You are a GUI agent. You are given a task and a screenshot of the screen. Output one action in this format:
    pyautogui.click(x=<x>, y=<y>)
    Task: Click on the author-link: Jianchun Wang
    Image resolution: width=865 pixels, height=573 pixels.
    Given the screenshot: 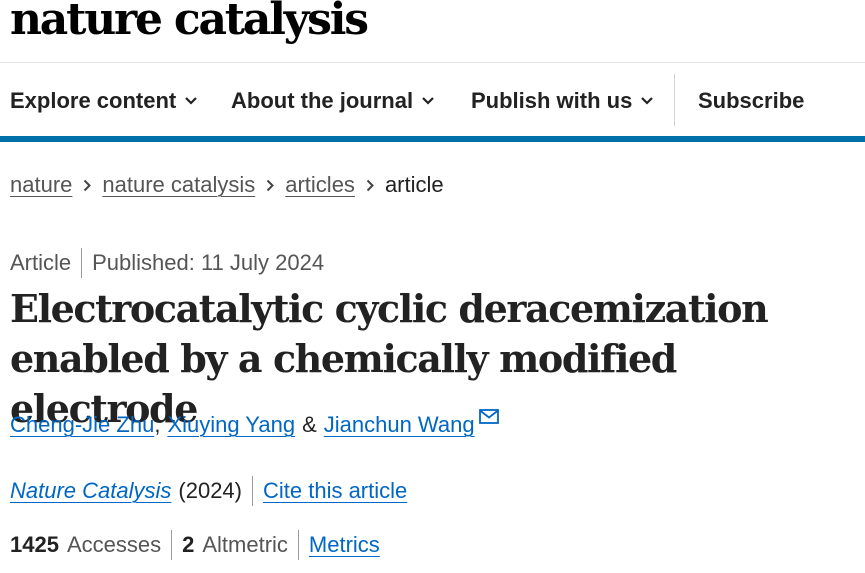 What is the action you would take?
    pyautogui.click(x=399, y=425)
    